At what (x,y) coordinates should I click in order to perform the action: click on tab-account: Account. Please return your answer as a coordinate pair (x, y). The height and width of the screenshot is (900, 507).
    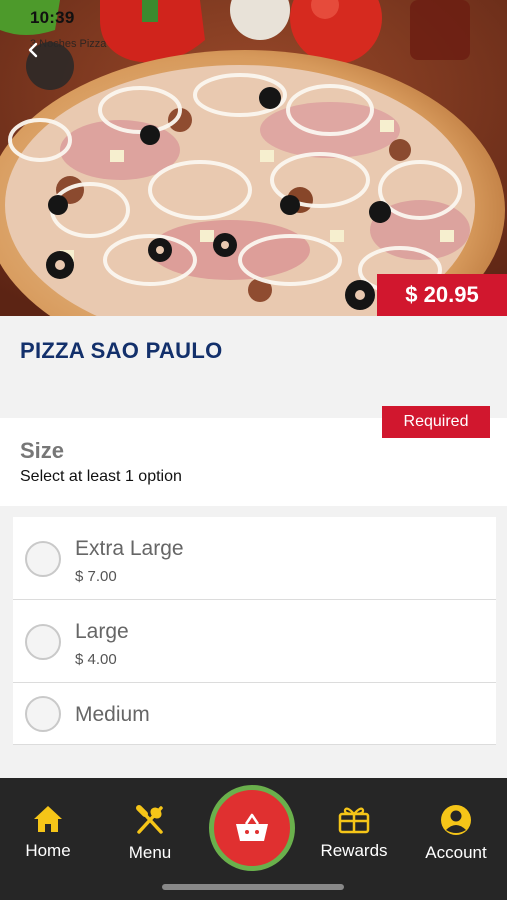
    Looking at the image, I should click on (456, 833).